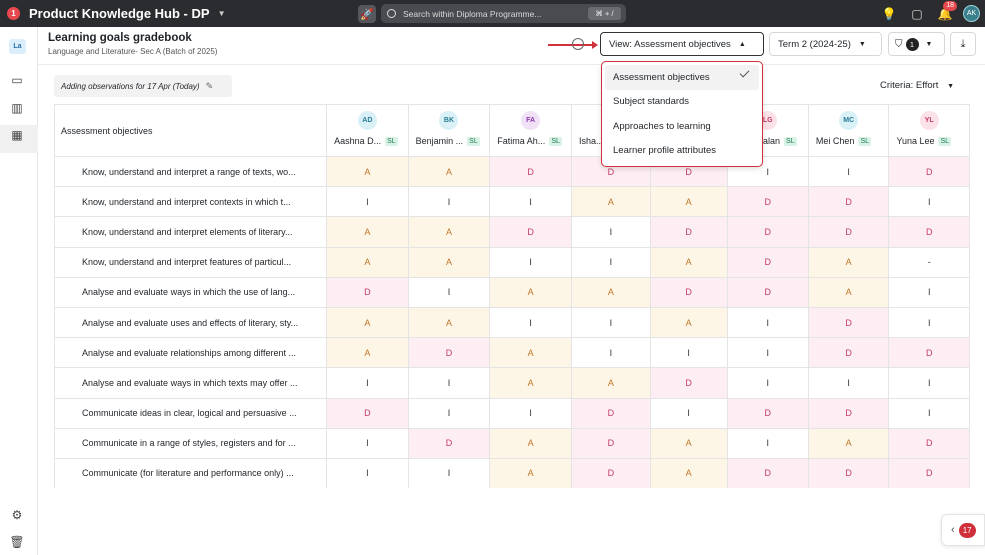  Describe the element at coordinates (17, 515) in the screenshot. I see `gear-icon: ⚙` at that location.